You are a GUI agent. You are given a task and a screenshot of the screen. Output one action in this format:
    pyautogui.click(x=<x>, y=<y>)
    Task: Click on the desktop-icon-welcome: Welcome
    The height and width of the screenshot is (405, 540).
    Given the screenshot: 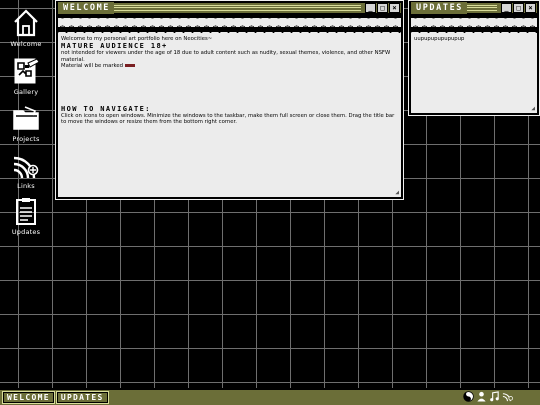 What is the action you would take?
    pyautogui.click(x=26, y=28)
    